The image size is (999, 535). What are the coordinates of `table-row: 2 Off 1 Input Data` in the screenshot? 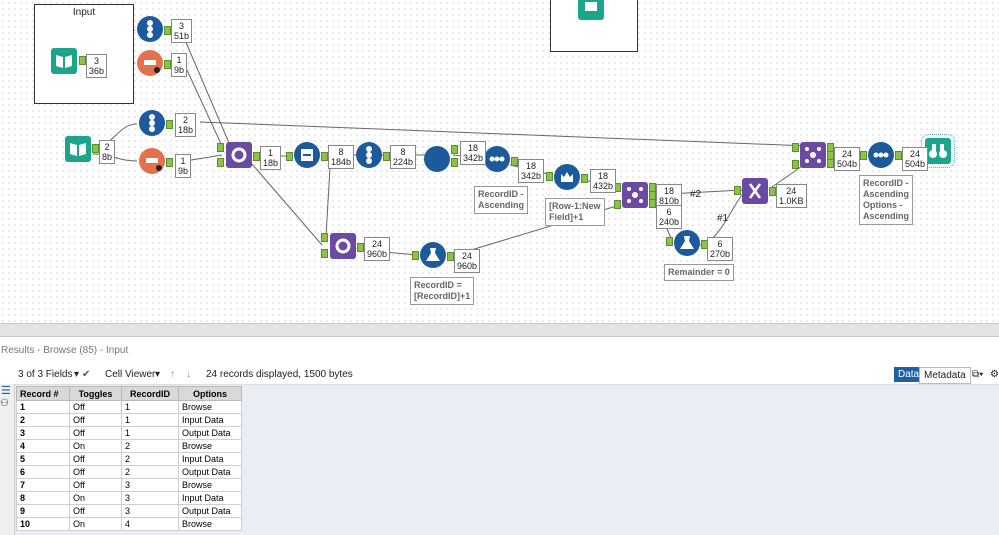 It's located at (129, 420).